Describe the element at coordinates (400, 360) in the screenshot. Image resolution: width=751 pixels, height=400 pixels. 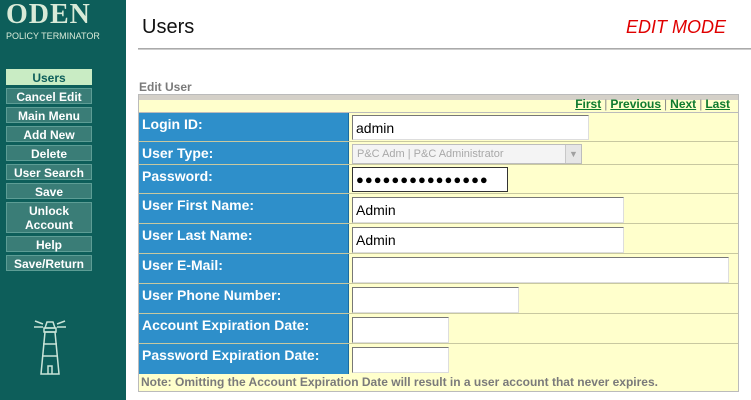
I see `password-expiration-input` at that location.